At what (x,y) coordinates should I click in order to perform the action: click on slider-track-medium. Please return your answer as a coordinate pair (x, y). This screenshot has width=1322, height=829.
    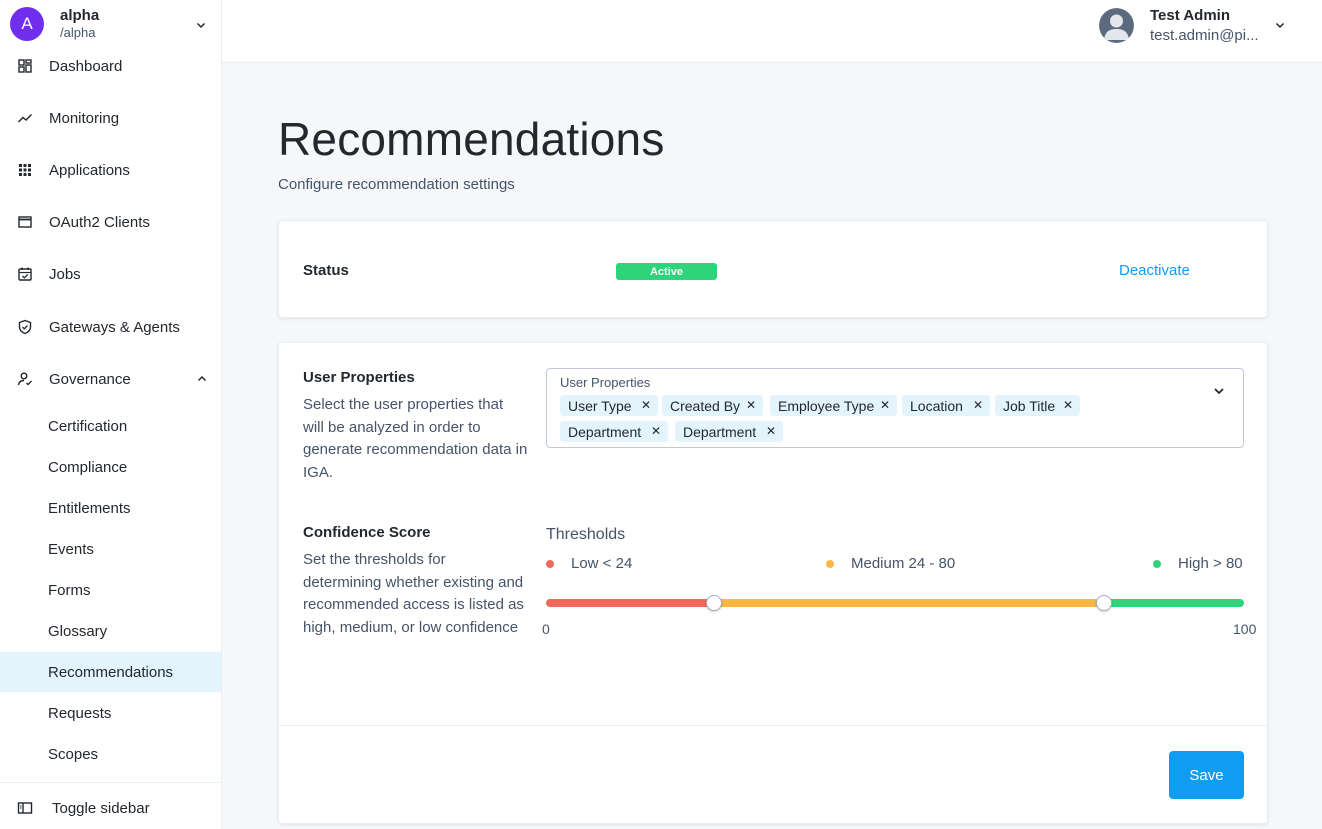
    Looking at the image, I should click on (909, 603).